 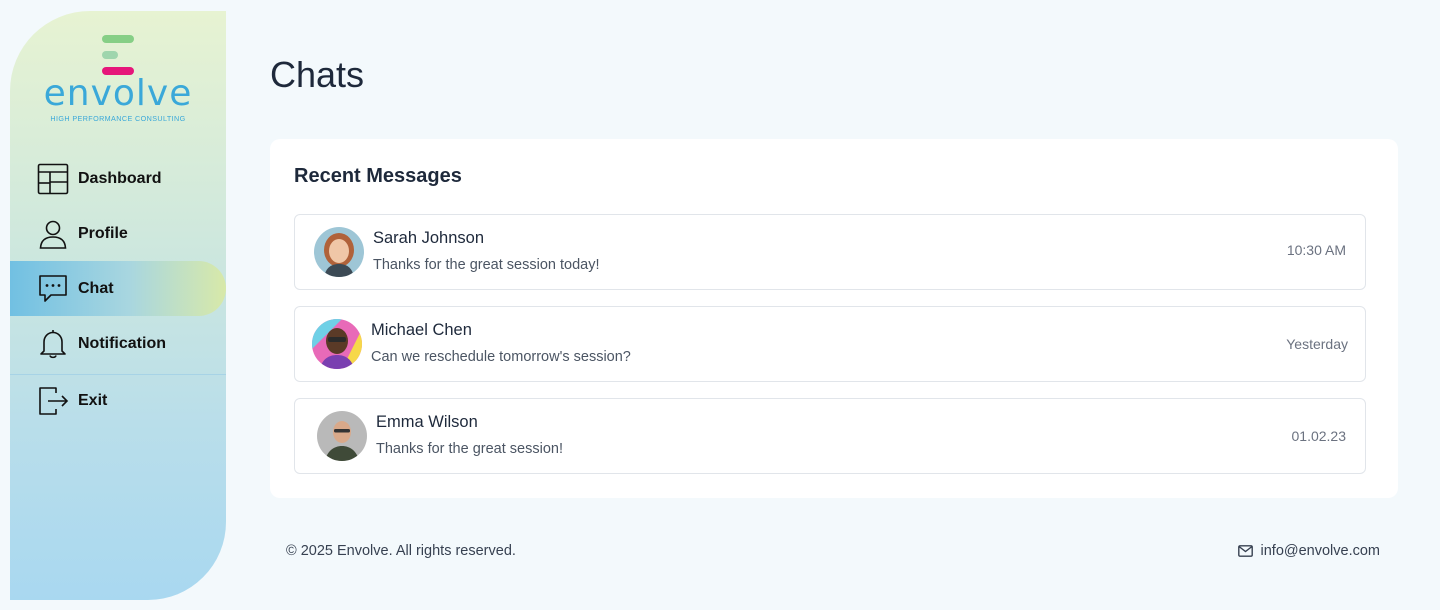 I want to click on sender-name: Michael Chen, so click(x=421, y=330).